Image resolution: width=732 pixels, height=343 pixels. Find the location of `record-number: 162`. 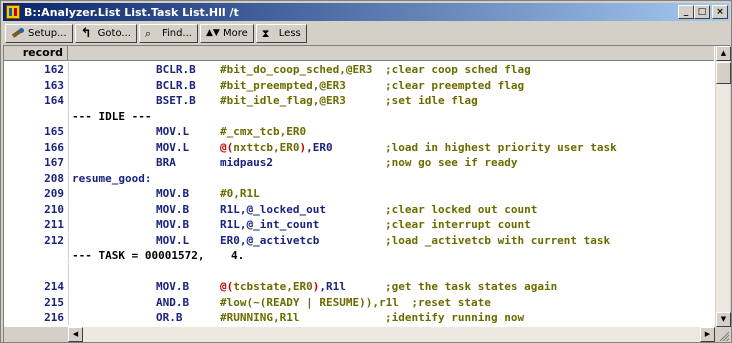

record-number: 162 is located at coordinates (54, 69).